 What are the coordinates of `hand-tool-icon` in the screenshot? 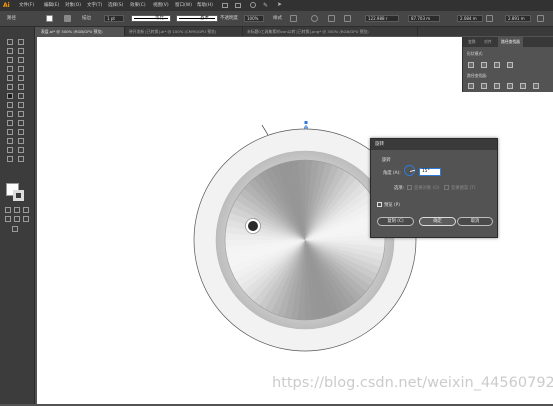 It's located at (10, 159).